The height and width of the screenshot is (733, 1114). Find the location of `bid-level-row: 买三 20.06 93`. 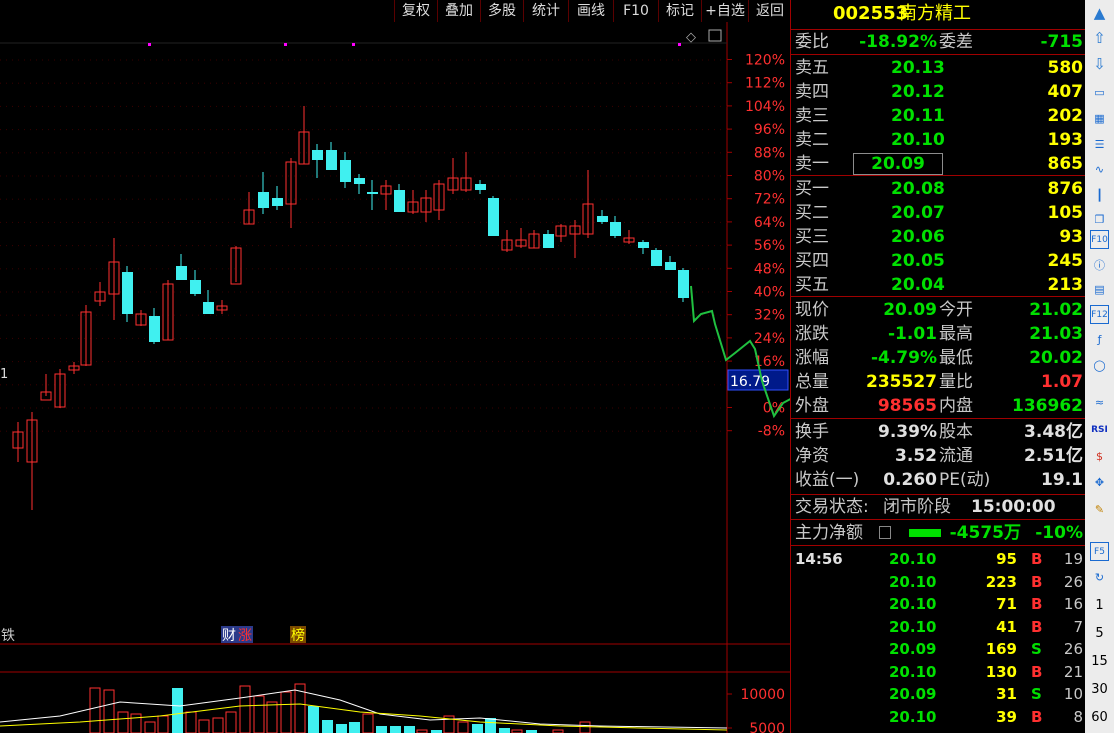

bid-level-row: 买三 20.06 93 is located at coordinates (938, 237).